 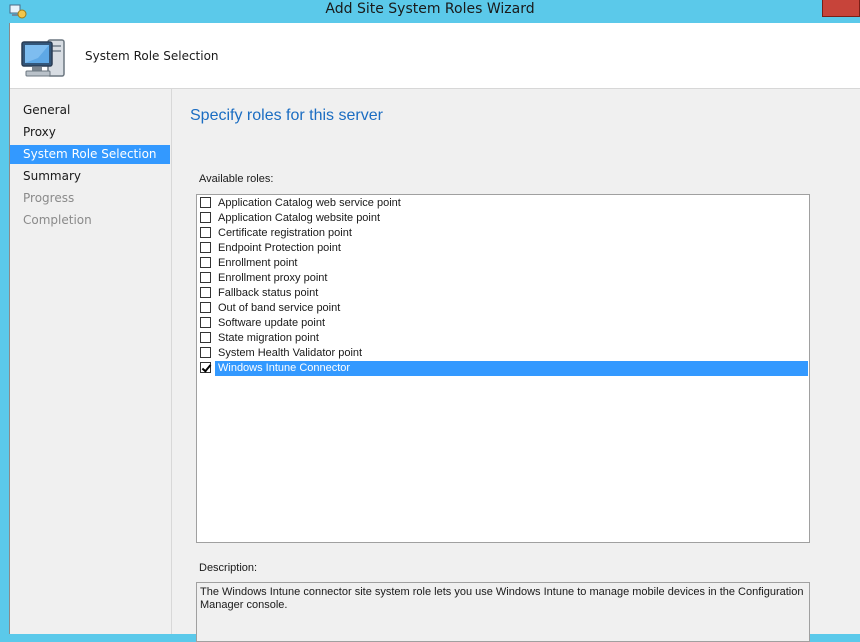 What do you see at coordinates (503, 248) in the screenshot?
I see `role-row-endpoint-protection: Endpoint Protection point` at bounding box center [503, 248].